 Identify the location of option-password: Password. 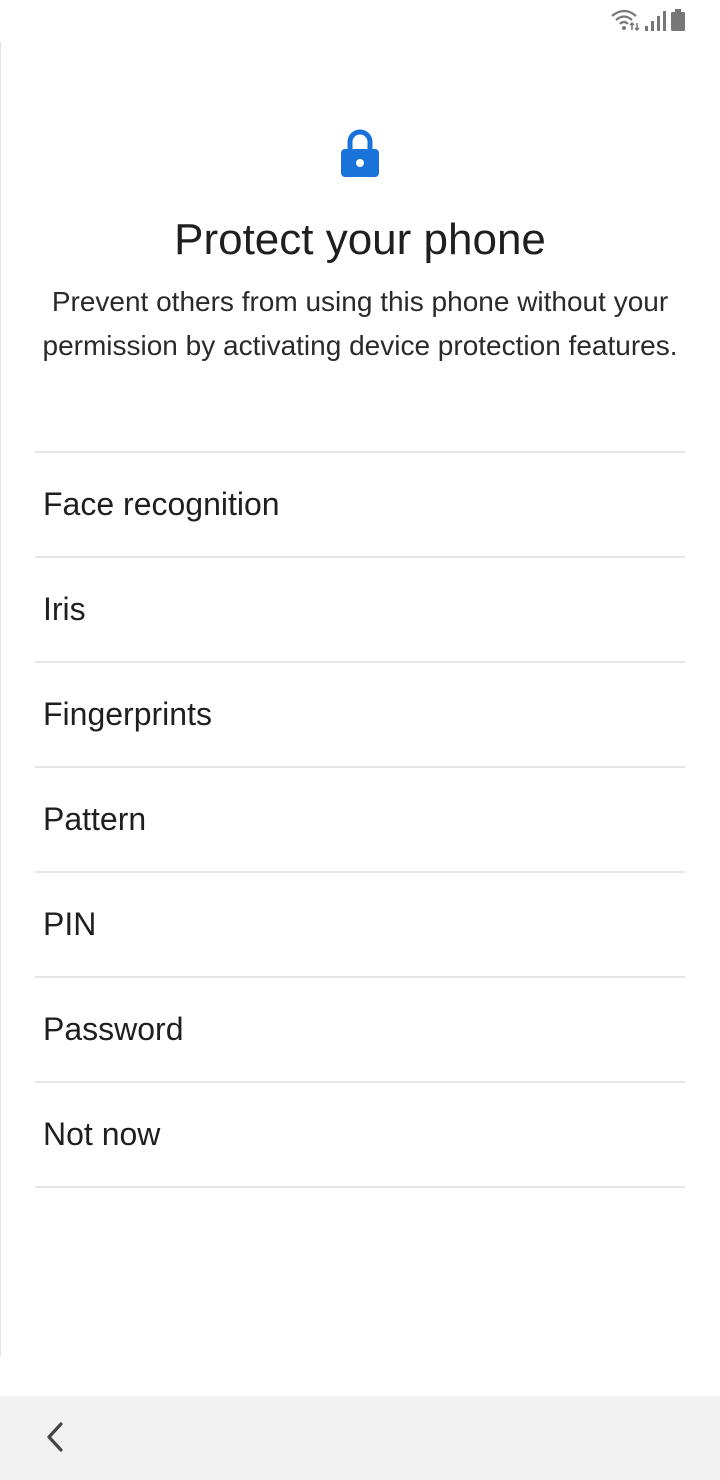
(360, 1030).